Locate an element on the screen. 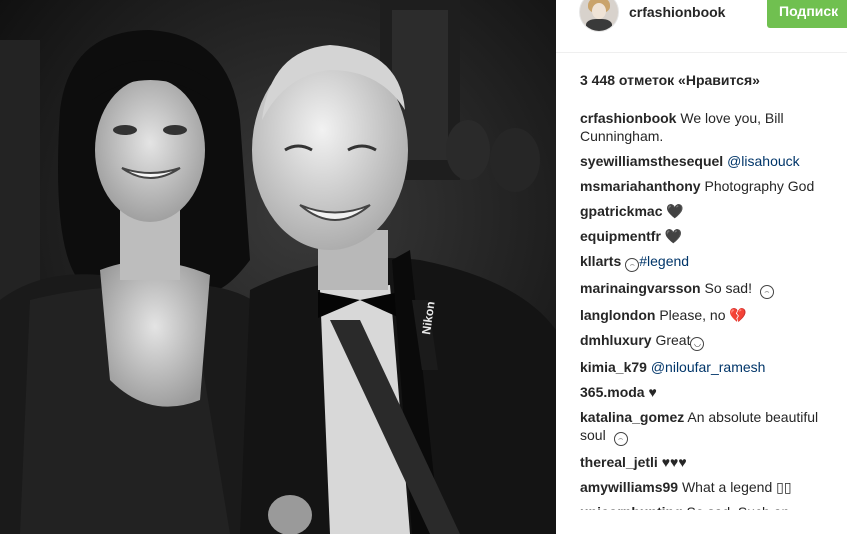 This screenshot has height=534, width=847. comment-username: kllarts is located at coordinates (600, 261).